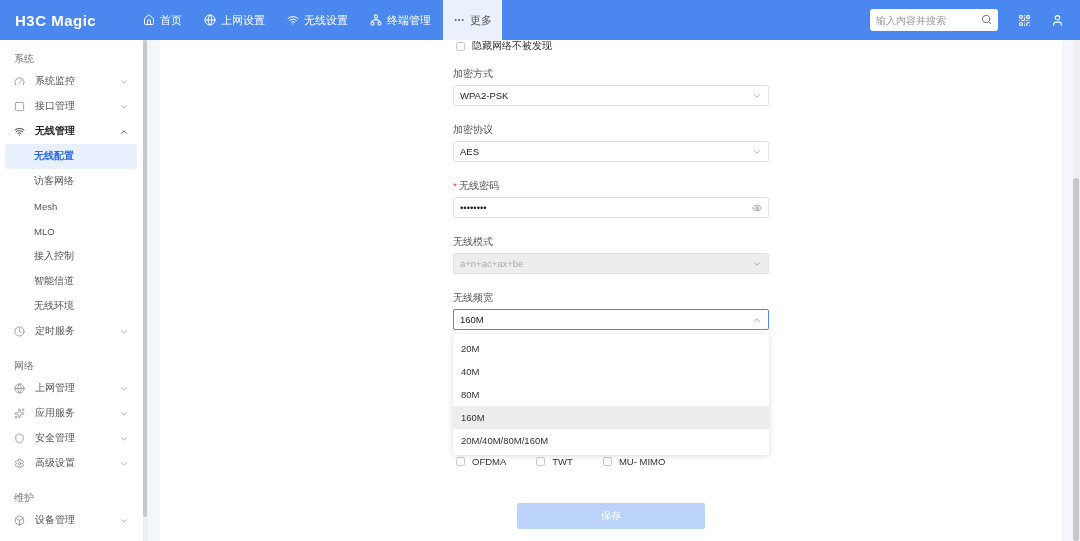  What do you see at coordinates (19, 463) in the screenshot?
I see `settings-icon` at bounding box center [19, 463].